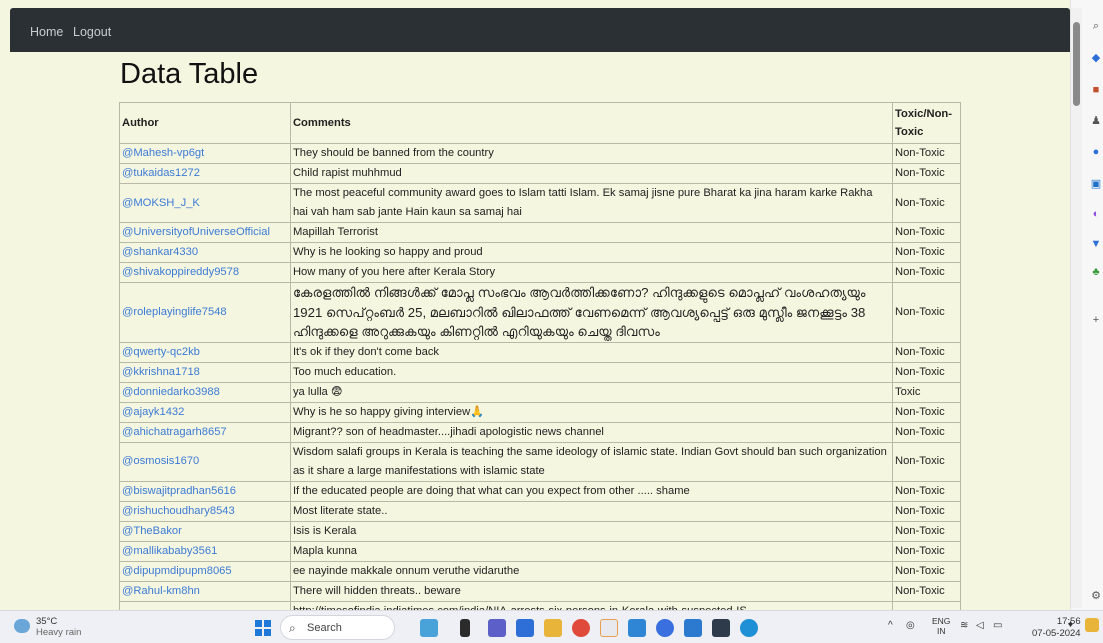 The image size is (1103, 643). Describe the element at coordinates (205, 153) in the screenshot. I see `author-cell: @Mahesh-vp6gt` at that location.